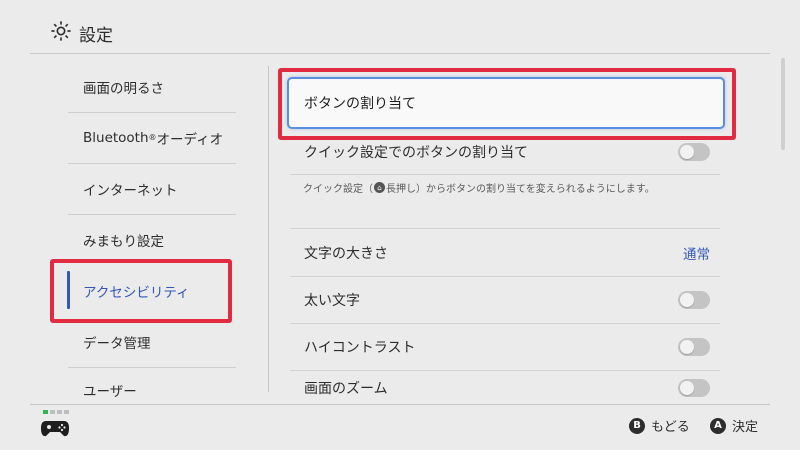 This screenshot has height=450, width=800. Describe the element at coordinates (55, 430) in the screenshot. I see `controller-icon` at that location.